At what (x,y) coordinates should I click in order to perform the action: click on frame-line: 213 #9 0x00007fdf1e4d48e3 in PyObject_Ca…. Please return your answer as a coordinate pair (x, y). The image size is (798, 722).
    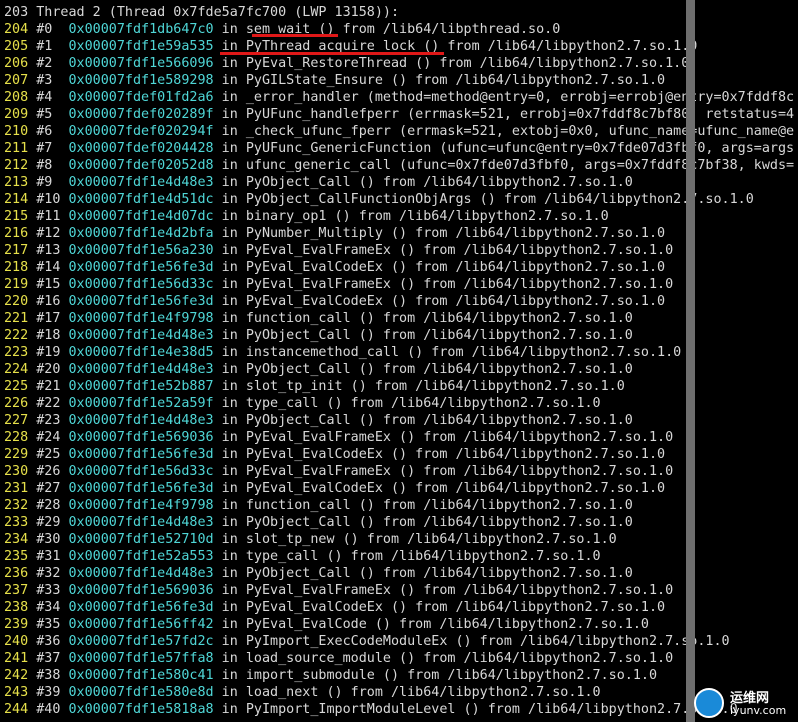
    Looking at the image, I should click on (399, 182).